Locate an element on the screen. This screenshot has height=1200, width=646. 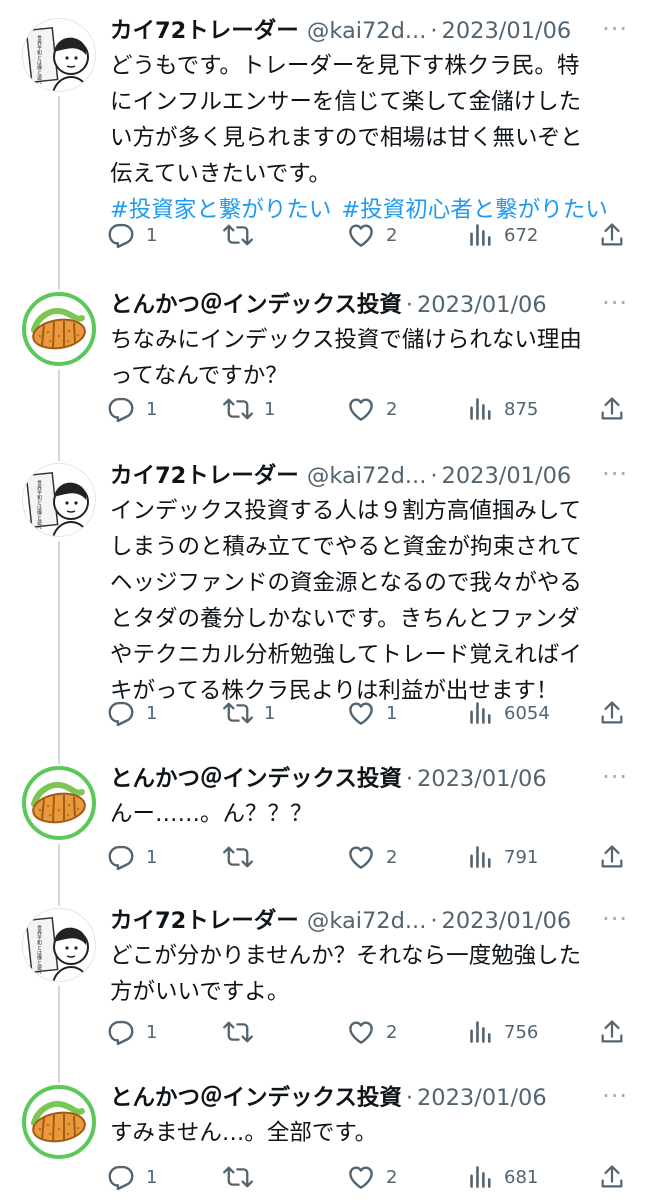
tweet-actions: 1 2 756 is located at coordinates (368, 1032).